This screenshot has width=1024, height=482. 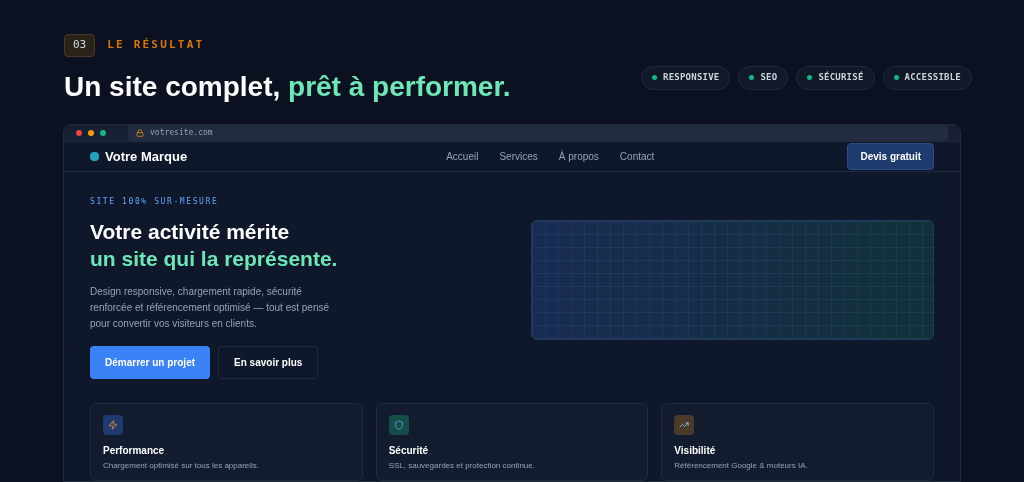 I want to click on shield-icon, so click(x=398, y=425).